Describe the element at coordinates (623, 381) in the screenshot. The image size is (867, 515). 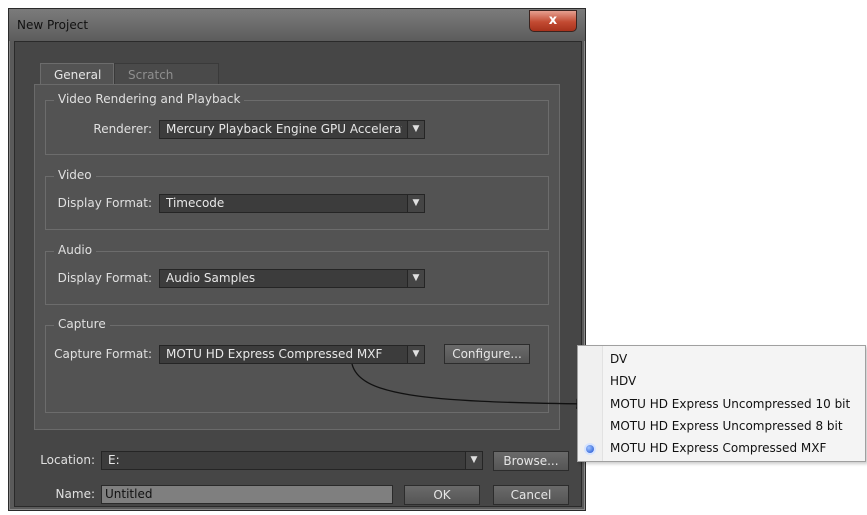
I see `dropdown-option-hdv: HDV` at that location.